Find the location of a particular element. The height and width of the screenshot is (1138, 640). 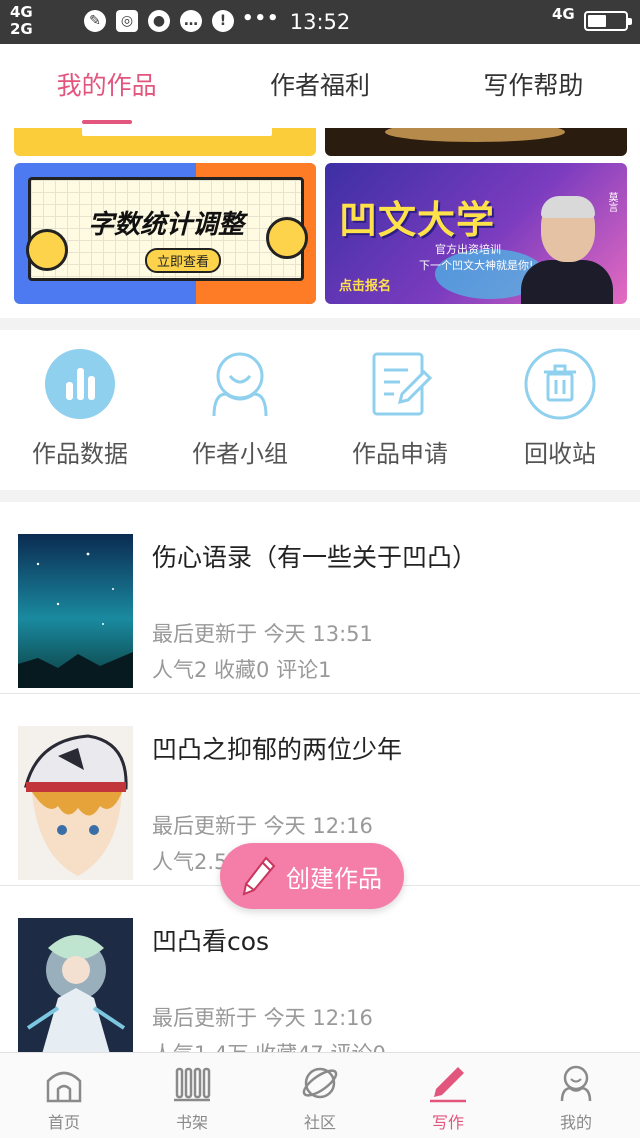

banner-word-count: 字数统计调整 立即查看 is located at coordinates (165, 233).